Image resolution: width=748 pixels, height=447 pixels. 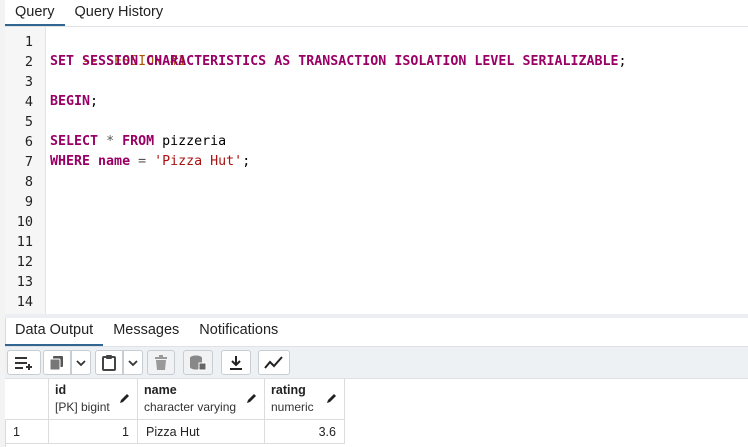 I want to click on keyword: FROM, so click(x=138, y=141).